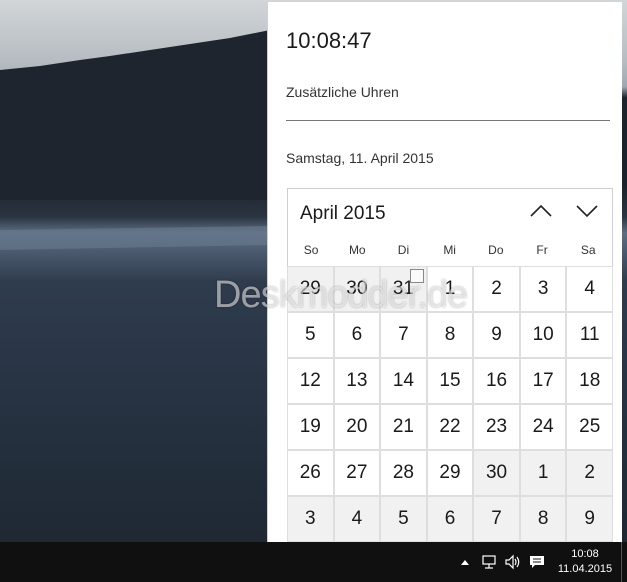  I want to click on weekday-label: Fr, so click(542, 250).